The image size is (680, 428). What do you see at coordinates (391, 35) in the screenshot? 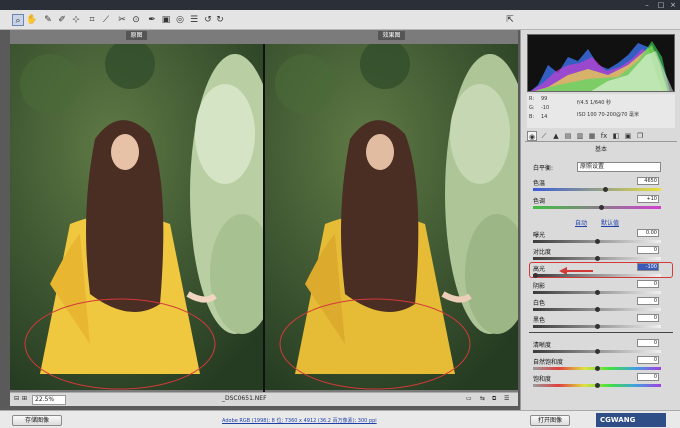
I see `after-label: 效果图` at bounding box center [391, 35].